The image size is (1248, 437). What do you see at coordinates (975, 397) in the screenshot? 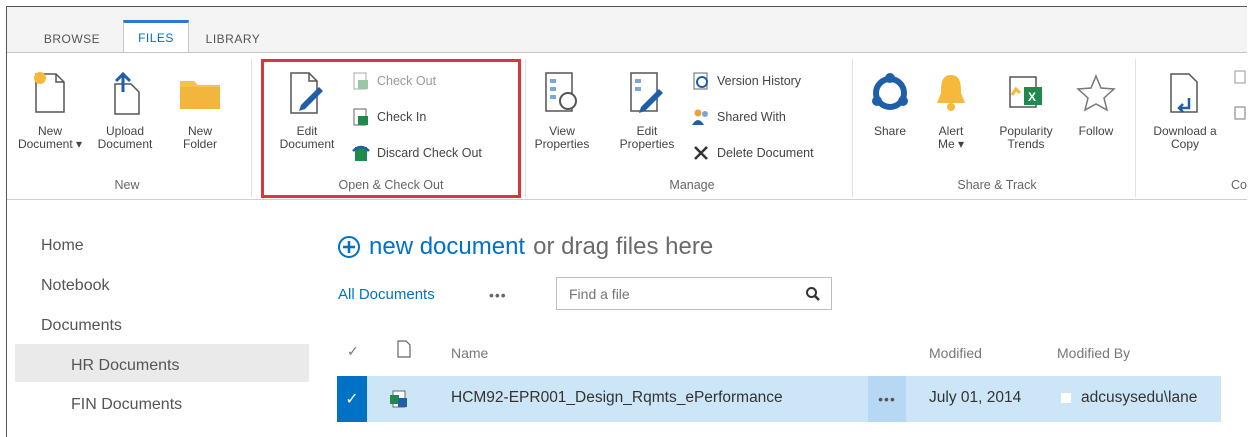
I see `modified-date: July 01, 2014` at bounding box center [975, 397].